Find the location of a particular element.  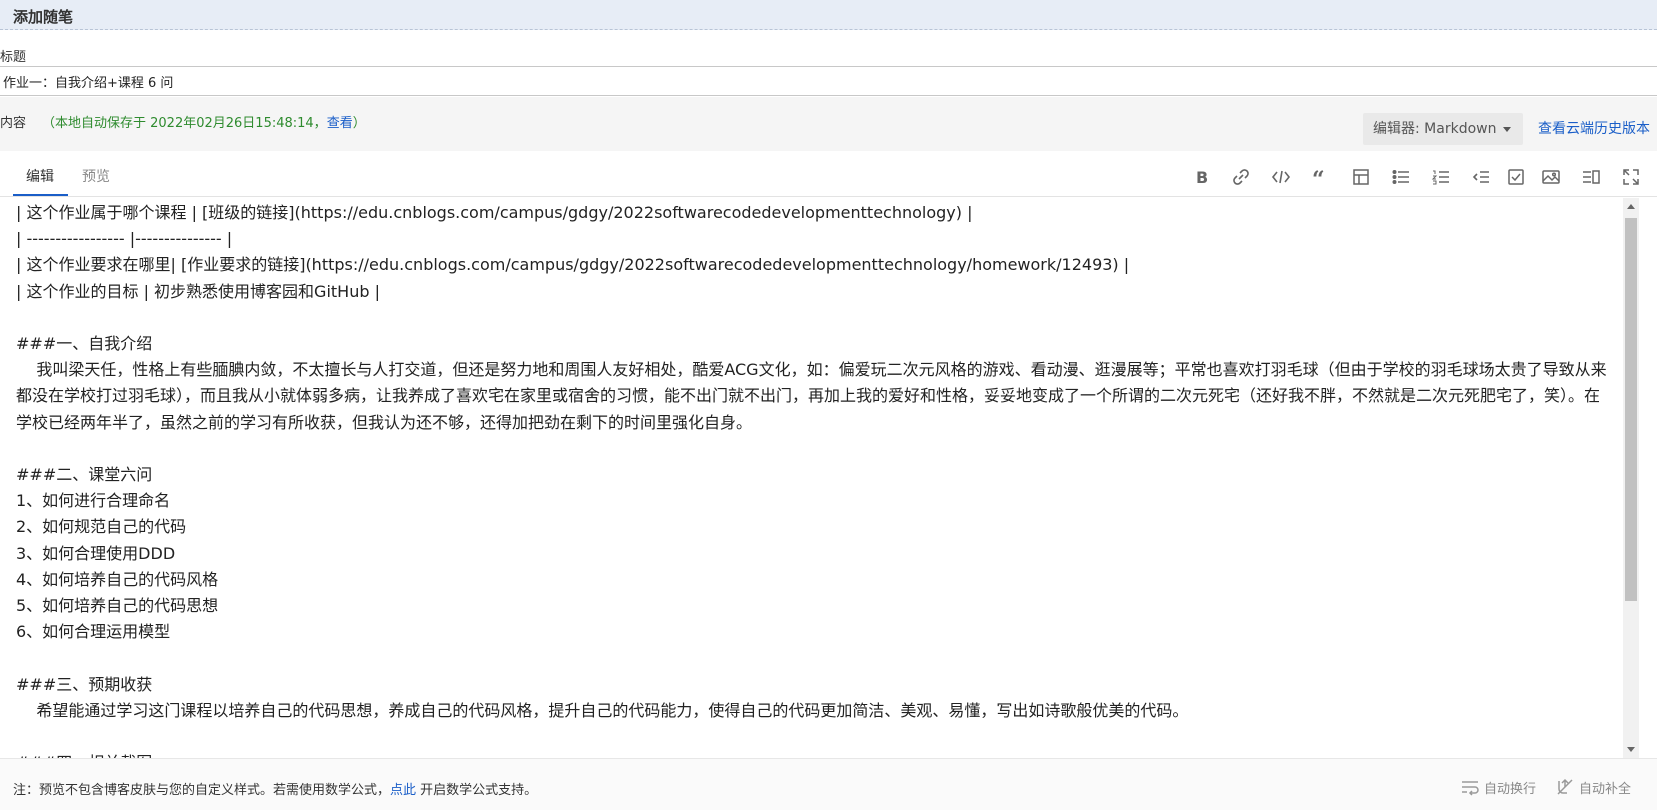

editor-scrollbar is located at coordinates (1631, 478).